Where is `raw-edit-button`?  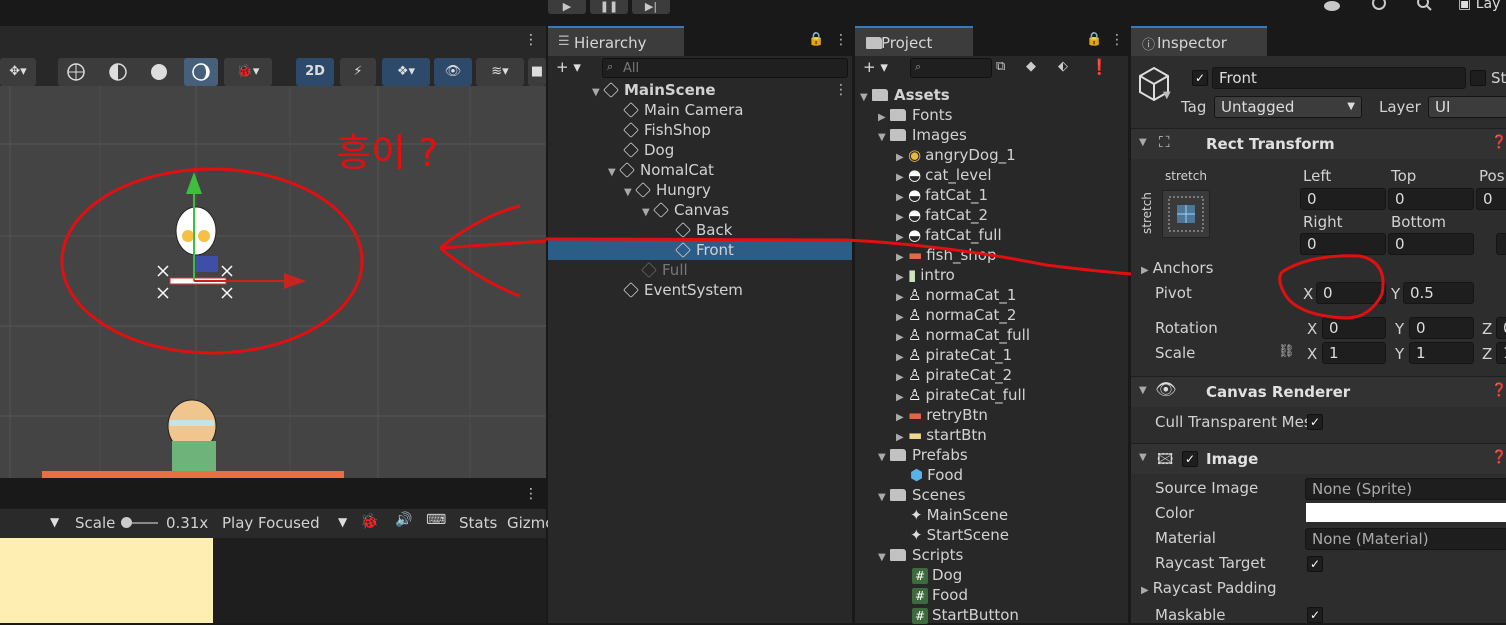
raw-edit-button is located at coordinates (1501, 244).